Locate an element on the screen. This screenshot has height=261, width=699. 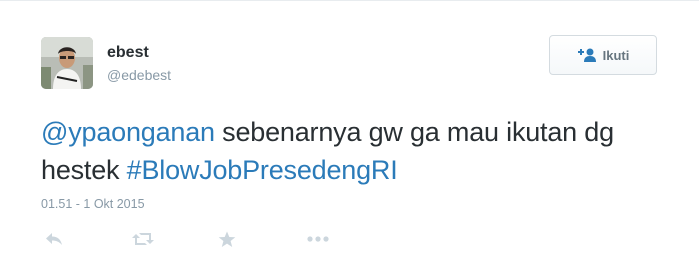
hashtag-link: #BlowJobPresedengRI is located at coordinates (262, 170).